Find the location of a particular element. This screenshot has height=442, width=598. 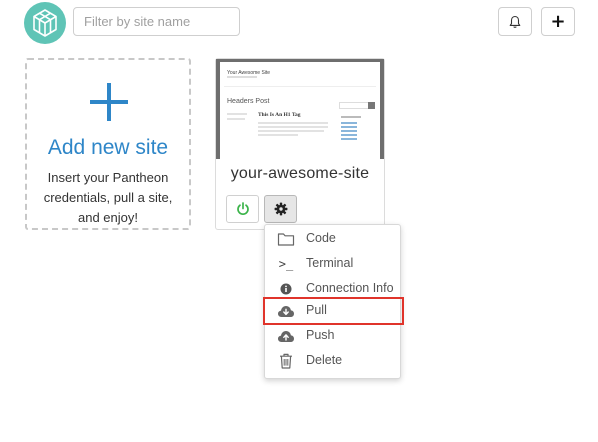

power-button is located at coordinates (242, 209).